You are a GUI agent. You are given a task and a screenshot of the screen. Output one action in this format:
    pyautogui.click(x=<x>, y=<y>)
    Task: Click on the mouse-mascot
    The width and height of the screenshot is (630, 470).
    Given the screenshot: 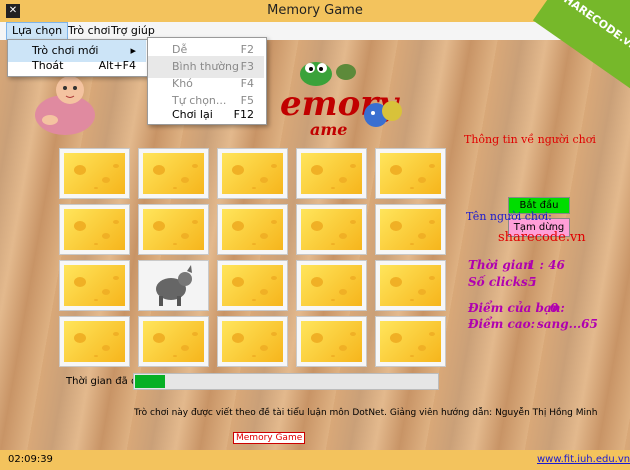 What is the action you would take?
    pyautogui.click(x=383, y=115)
    